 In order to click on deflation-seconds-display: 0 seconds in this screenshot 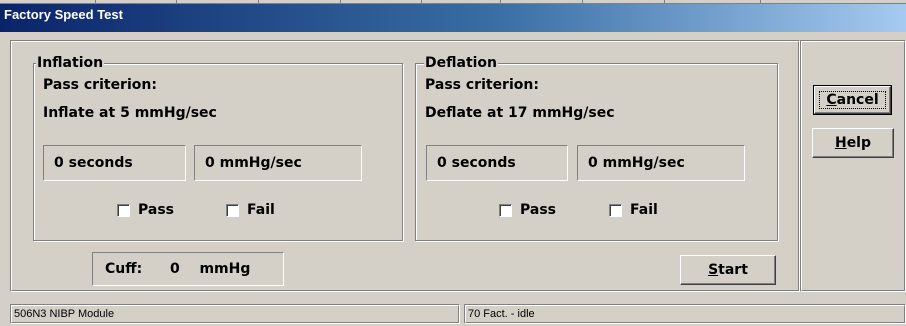, I will do `click(497, 163)`.